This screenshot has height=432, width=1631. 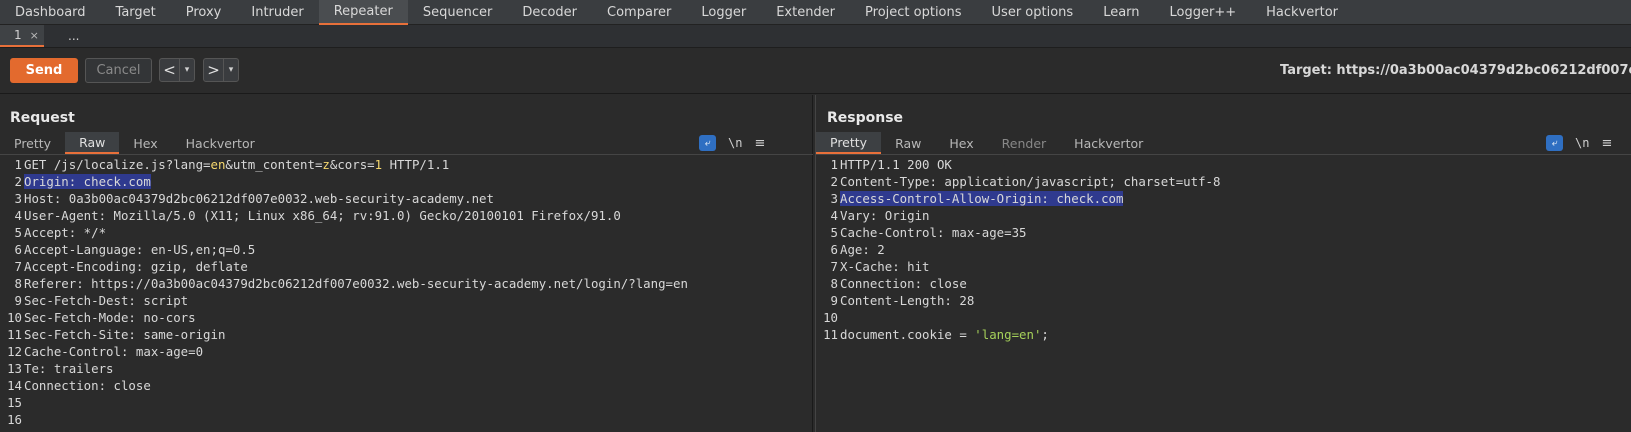 What do you see at coordinates (344, 317) in the screenshot?
I see `request-line: 10 Sec-Fetch-Mode: no-cors` at bounding box center [344, 317].